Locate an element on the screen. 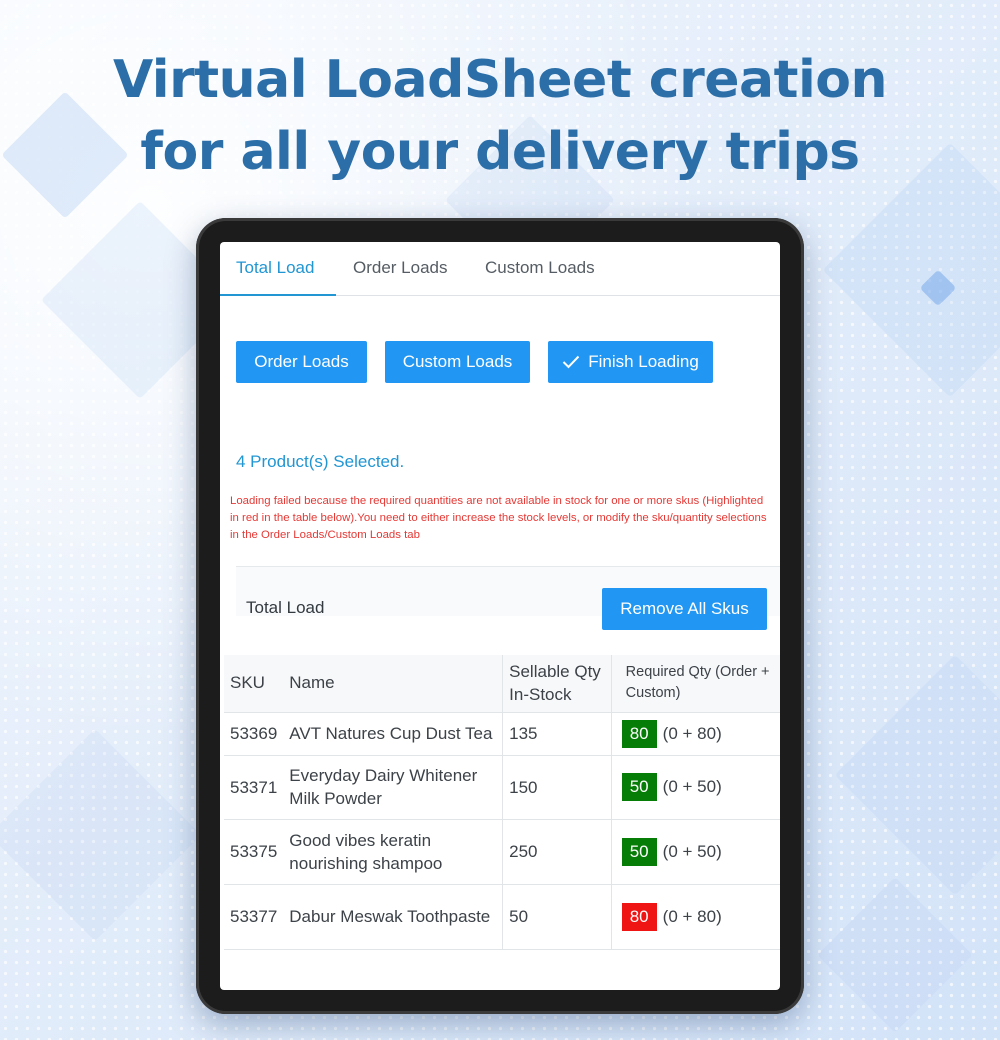  cell-sku: 53375 is located at coordinates (254, 852).